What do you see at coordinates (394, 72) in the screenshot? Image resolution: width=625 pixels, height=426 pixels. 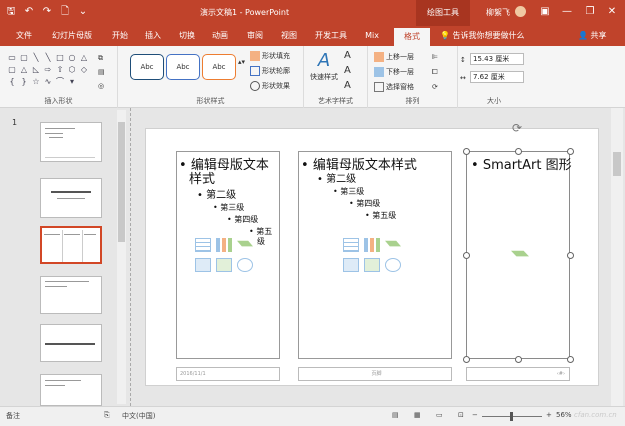 I see `send-backward-button: 下移一层` at bounding box center [394, 72].